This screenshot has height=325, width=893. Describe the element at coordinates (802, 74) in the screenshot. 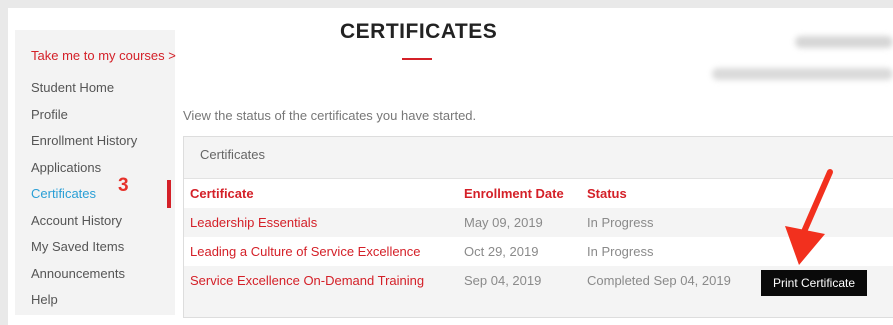

I see `blurred-account-info` at that location.